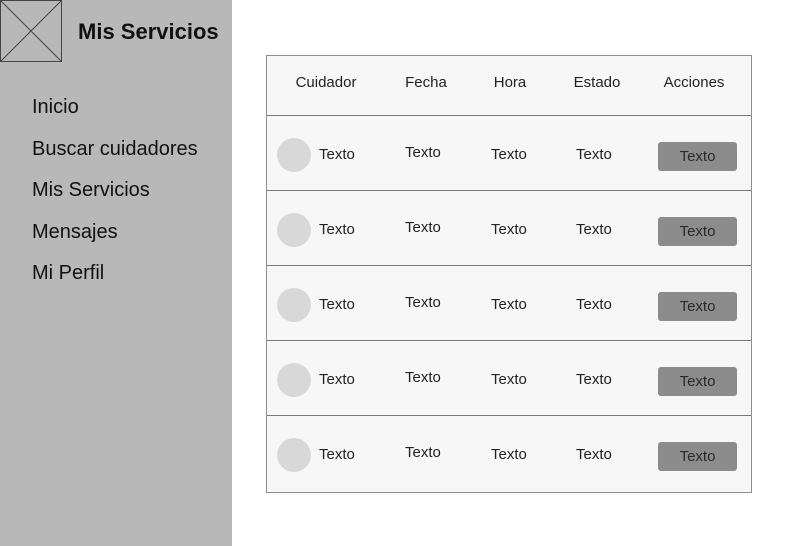 The width and height of the screenshot is (786, 546). I want to click on column-header-fecha: Fecha, so click(426, 82).